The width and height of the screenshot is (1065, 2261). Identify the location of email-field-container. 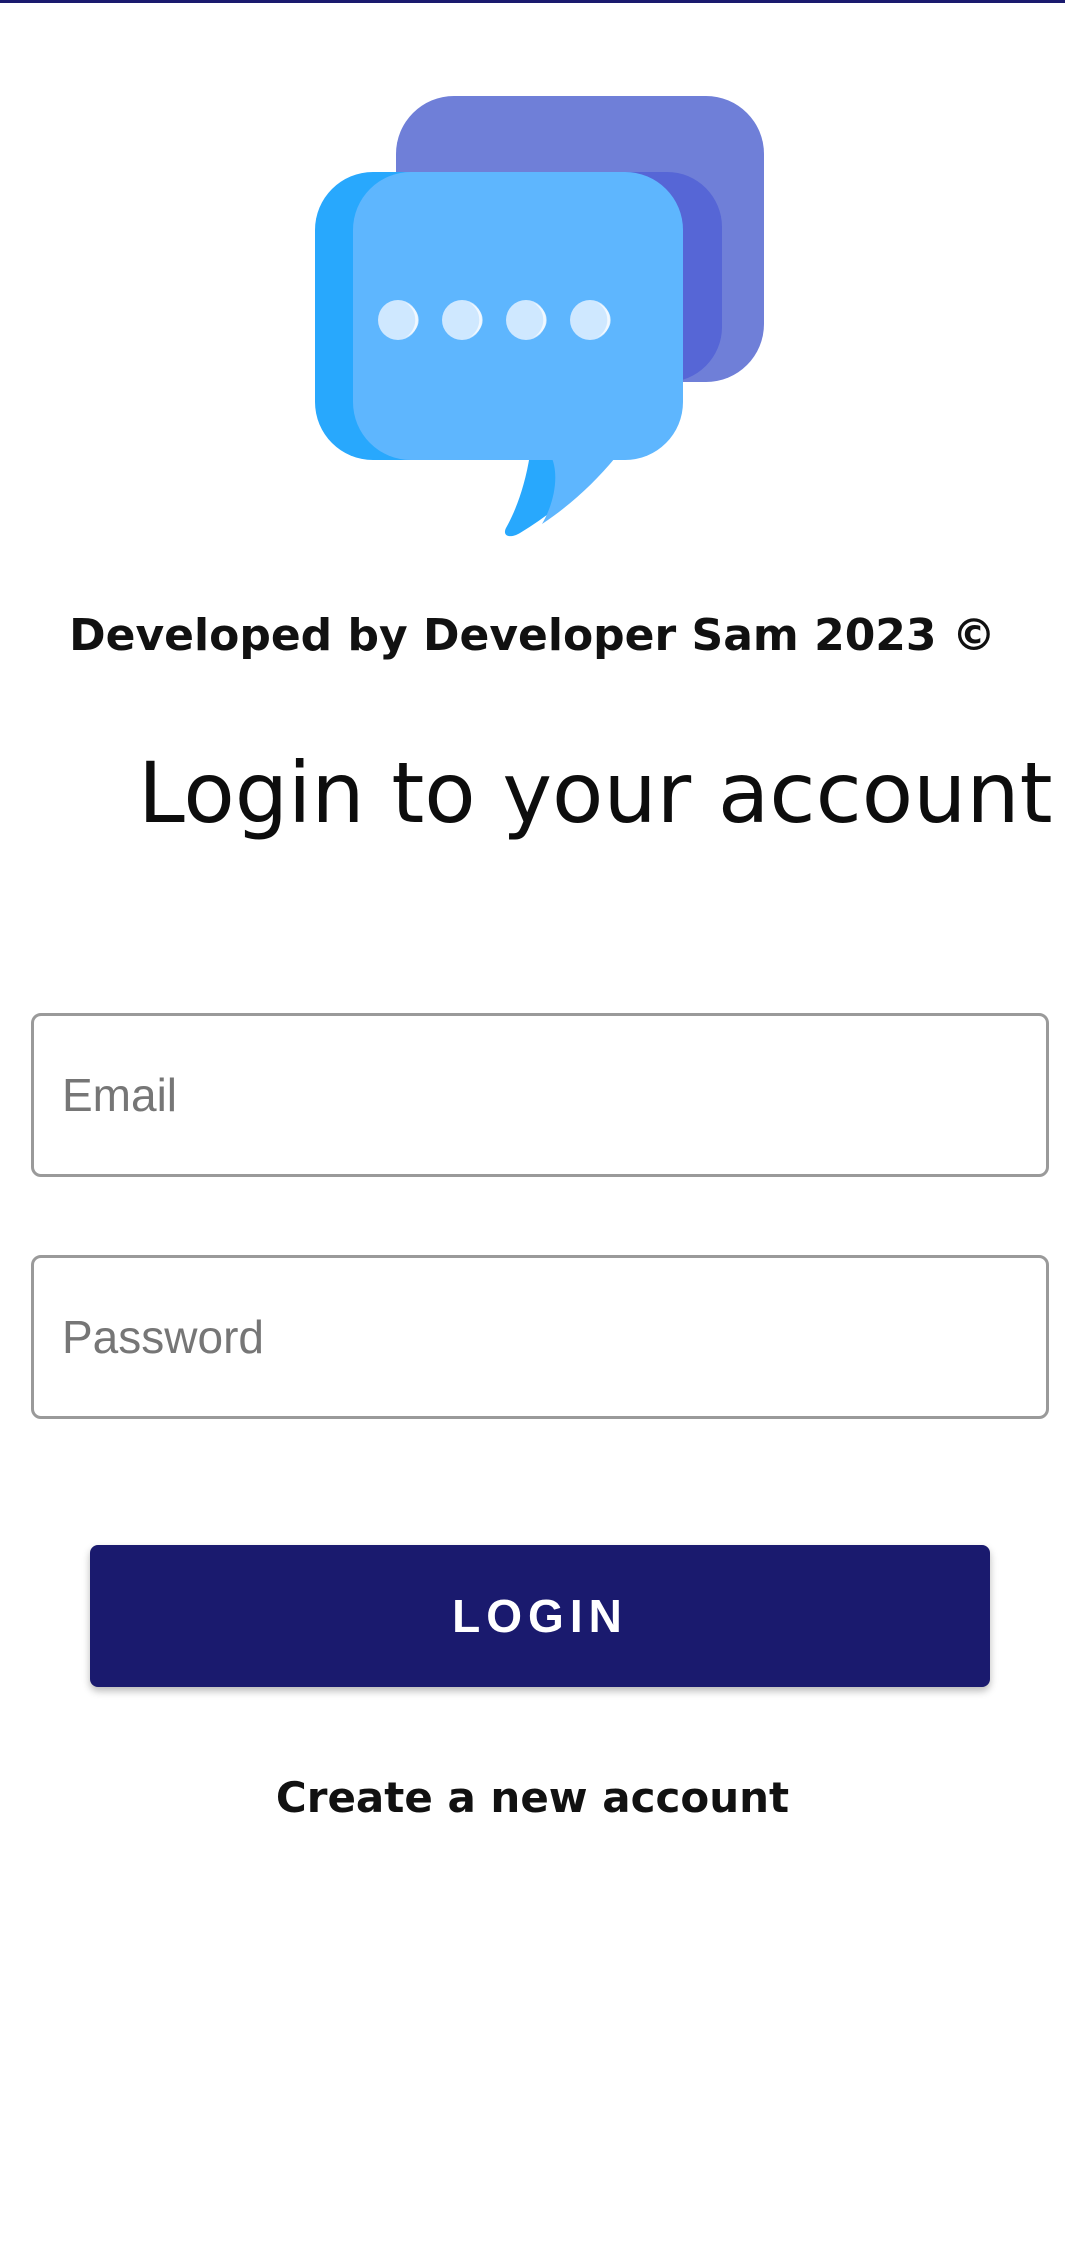
(540, 1095).